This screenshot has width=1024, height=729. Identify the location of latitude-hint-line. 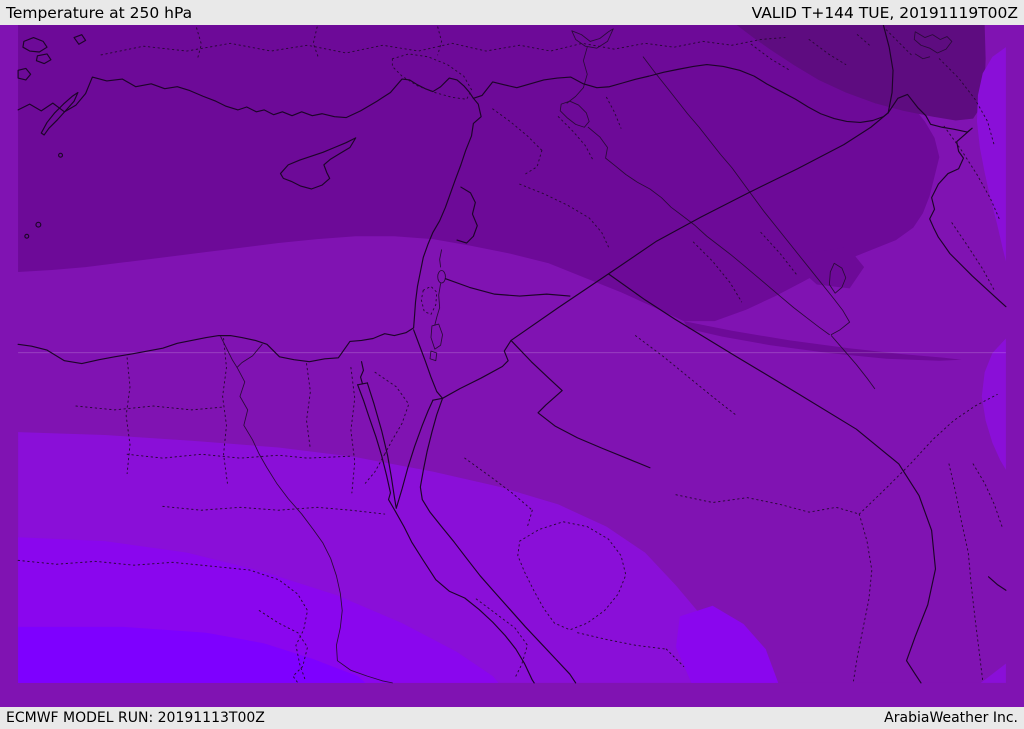
(512, 353).